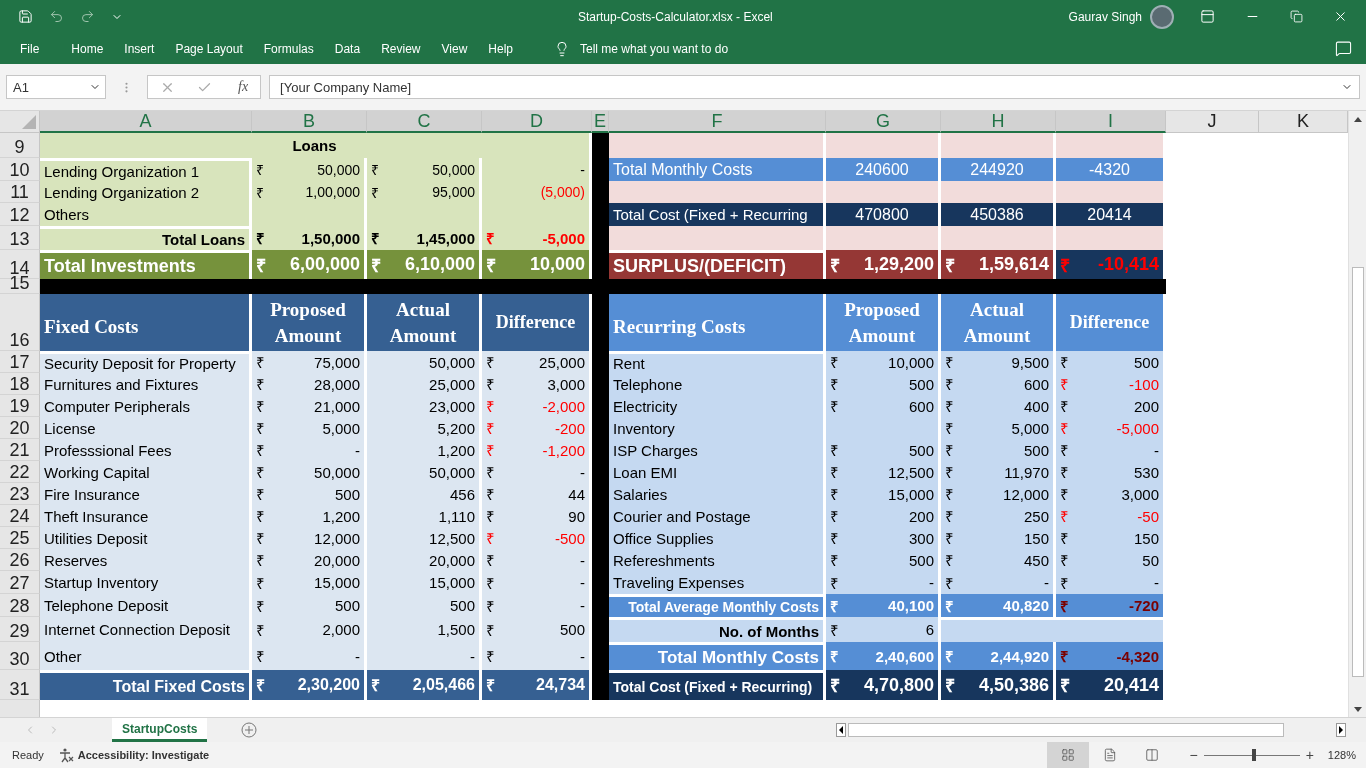 This screenshot has width=1366, height=768. Describe the element at coordinates (20, 214) in the screenshot. I see `row-header: 12` at that location.